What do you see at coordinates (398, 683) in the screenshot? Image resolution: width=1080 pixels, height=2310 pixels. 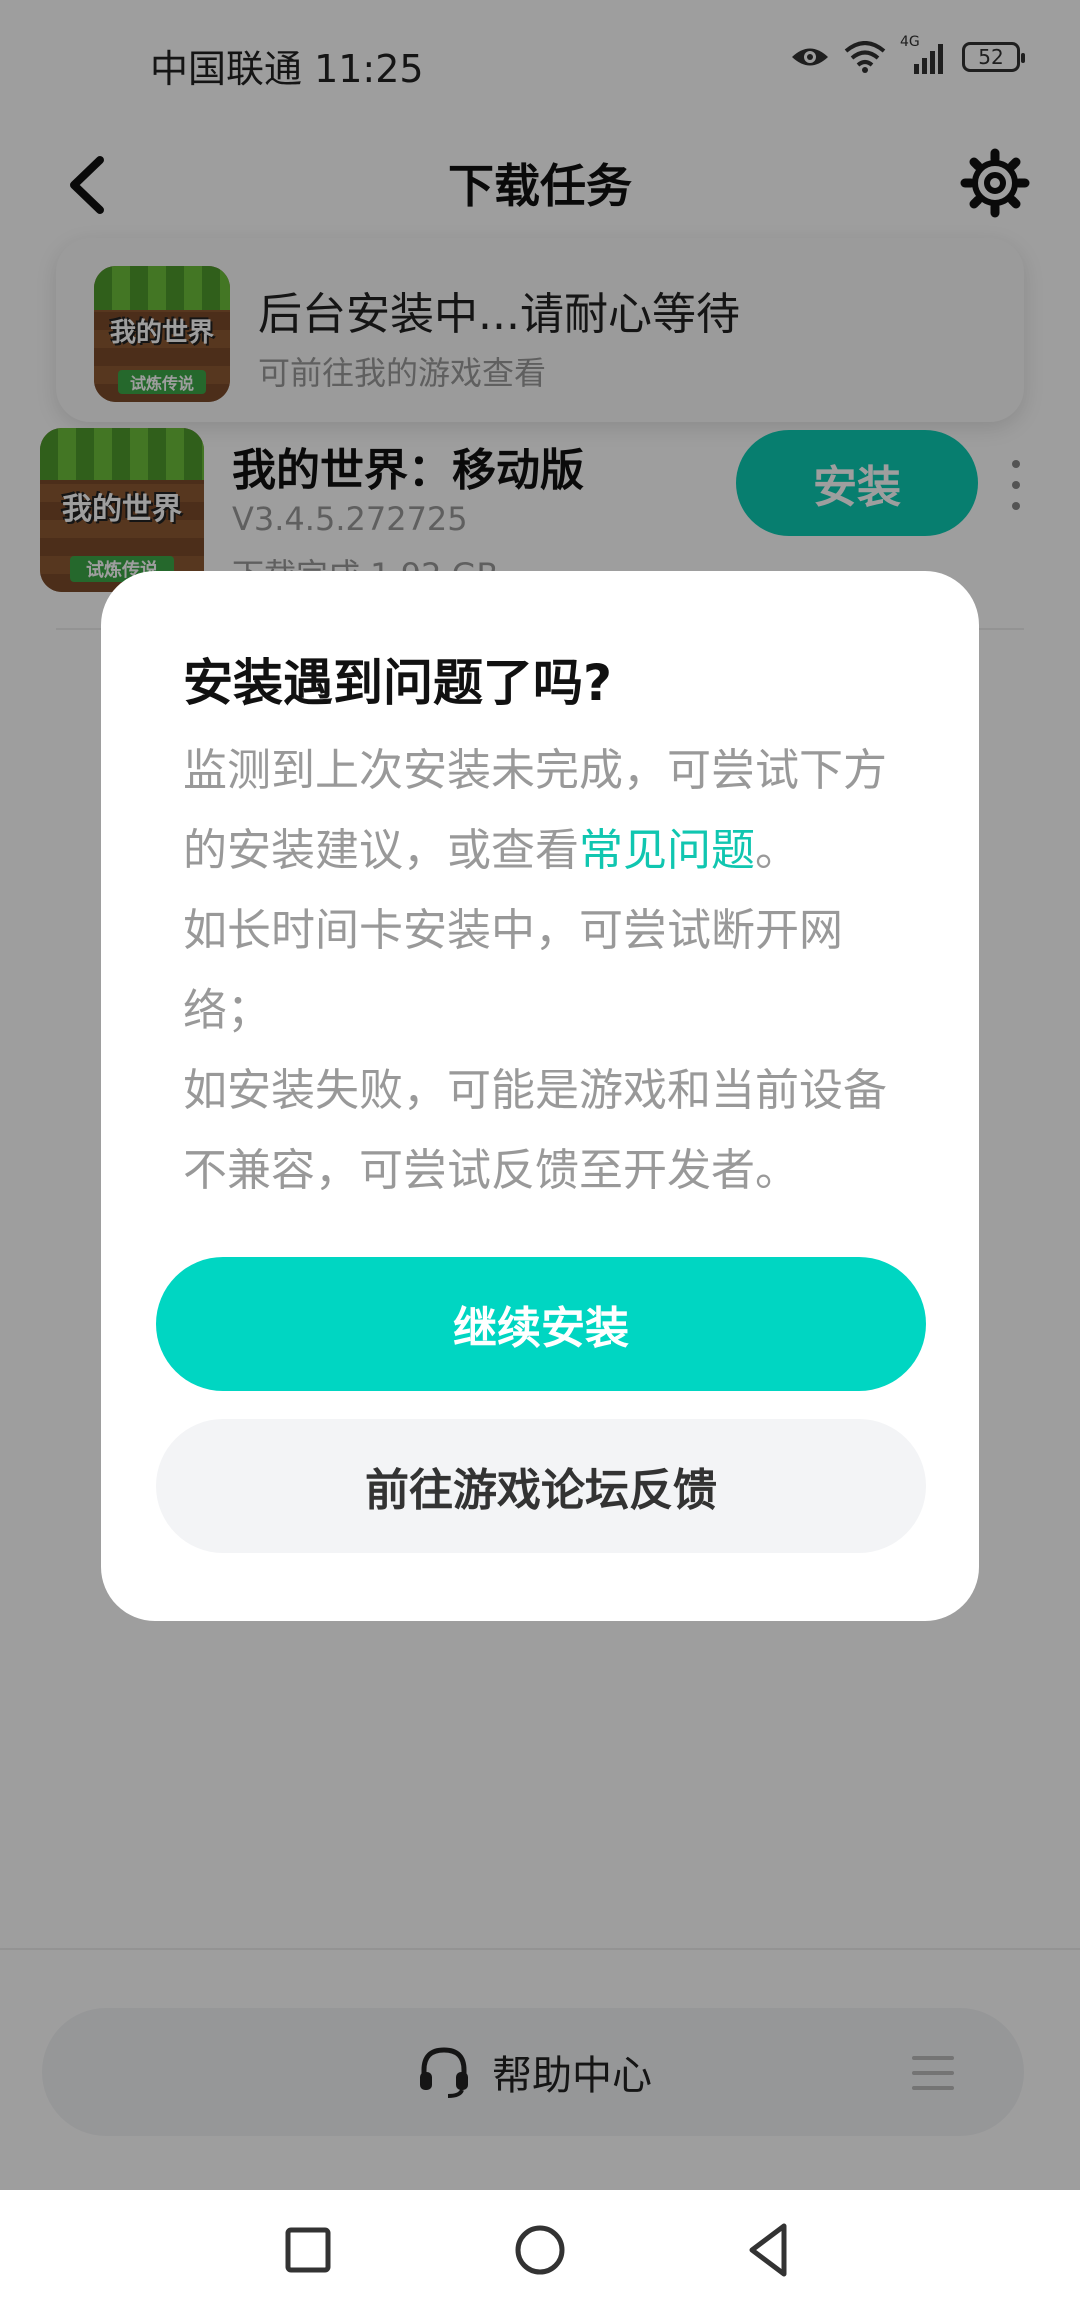 I see `dialog-title: 安装遇到问题了吗?` at bounding box center [398, 683].